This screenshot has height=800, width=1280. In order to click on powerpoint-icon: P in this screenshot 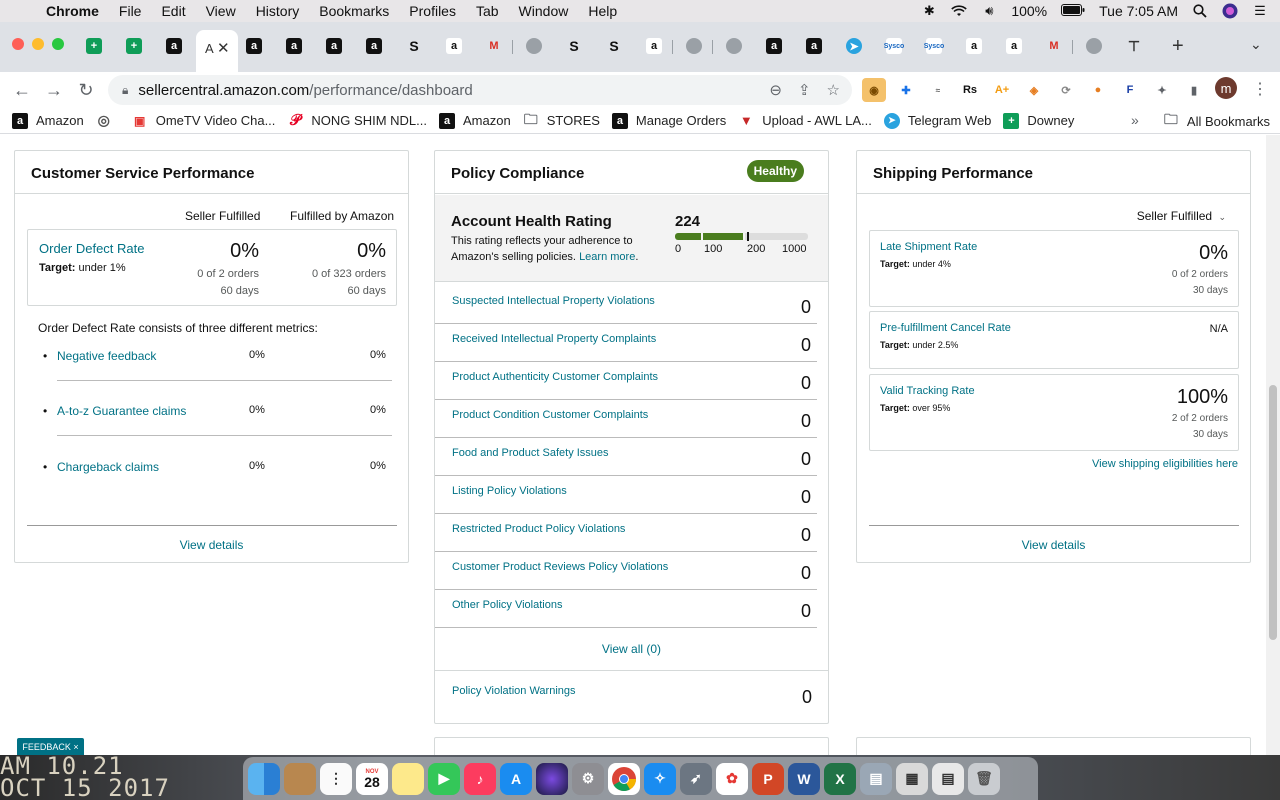, I will do `click(768, 778)`.